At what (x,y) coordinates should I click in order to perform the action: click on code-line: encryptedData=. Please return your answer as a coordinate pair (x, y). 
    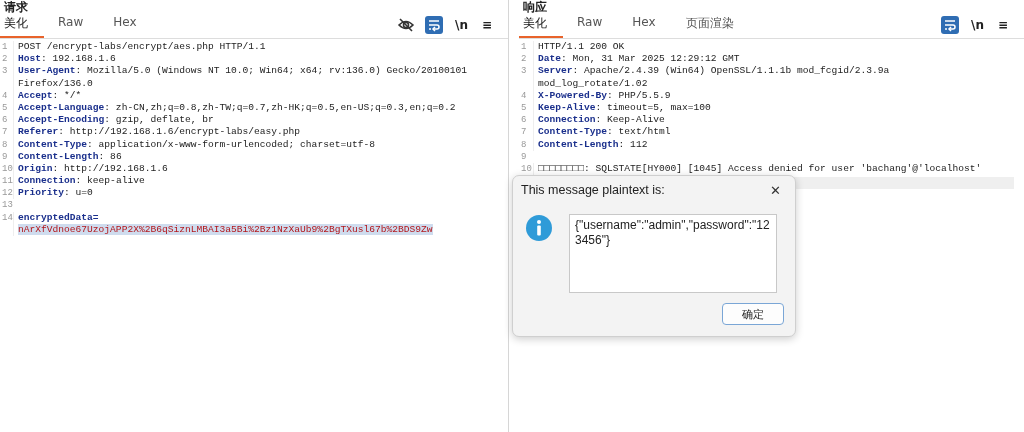
    Looking at the image, I should click on (56, 217).